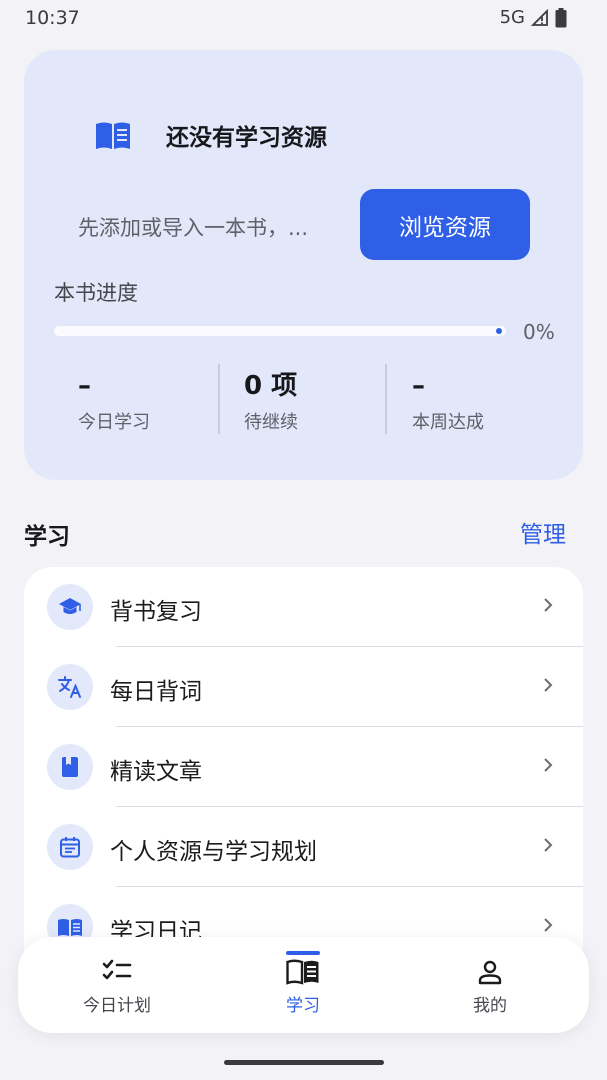 The image size is (607, 1080). Describe the element at coordinates (114, 401) in the screenshot. I see `stat-today-study: – 今日学习` at that location.